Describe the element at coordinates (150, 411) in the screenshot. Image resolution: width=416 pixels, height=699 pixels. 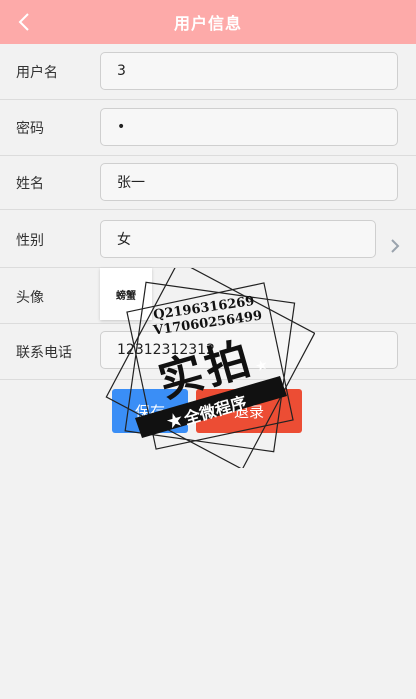
I see `save-button: 保存` at that location.